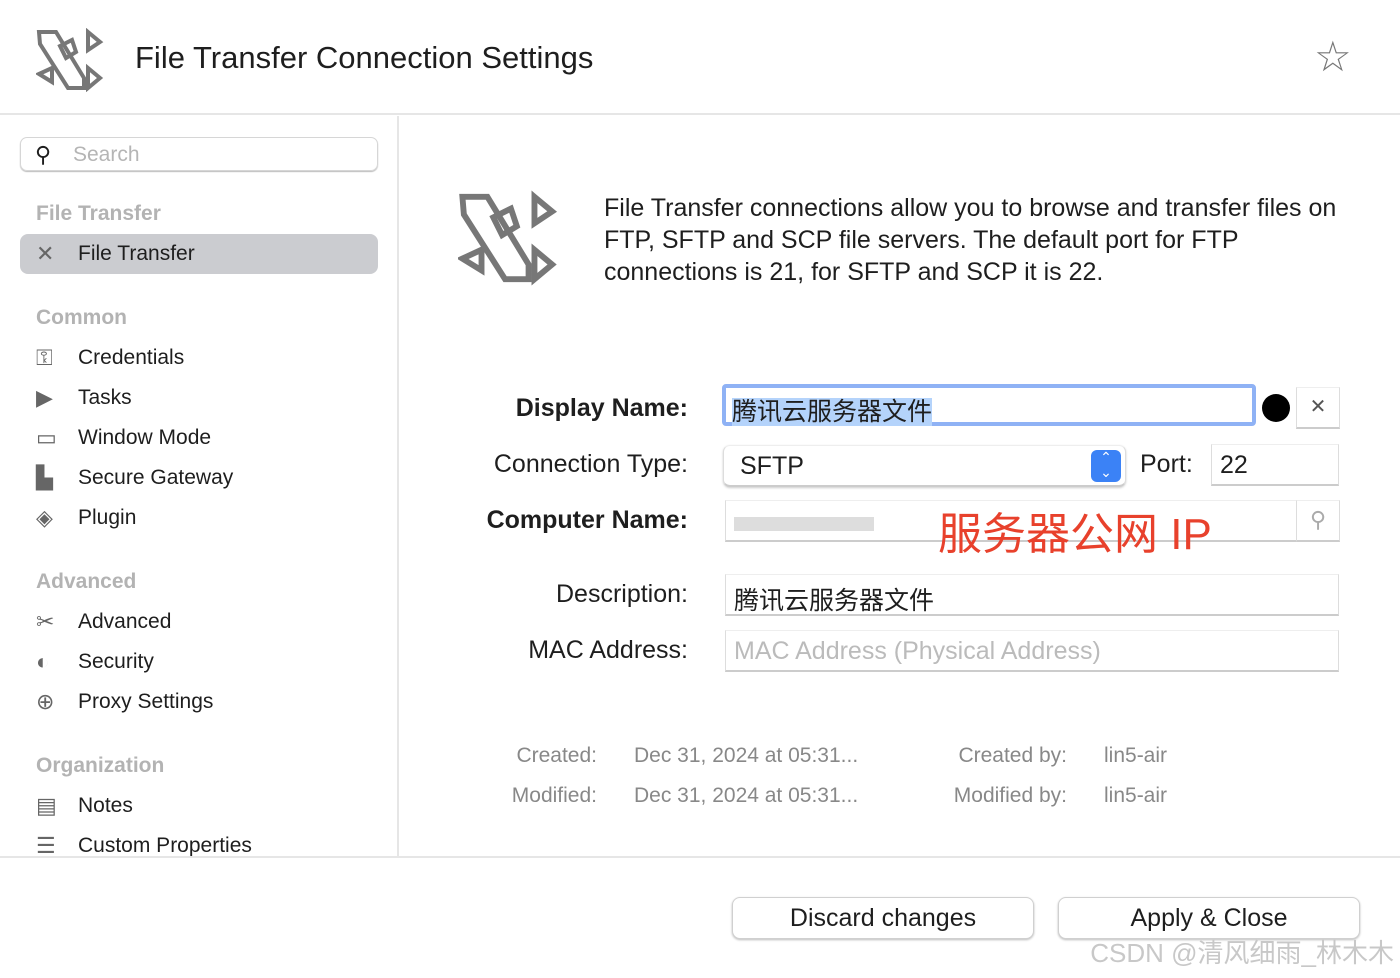  I want to click on gateway-icon: ▙, so click(44, 477).